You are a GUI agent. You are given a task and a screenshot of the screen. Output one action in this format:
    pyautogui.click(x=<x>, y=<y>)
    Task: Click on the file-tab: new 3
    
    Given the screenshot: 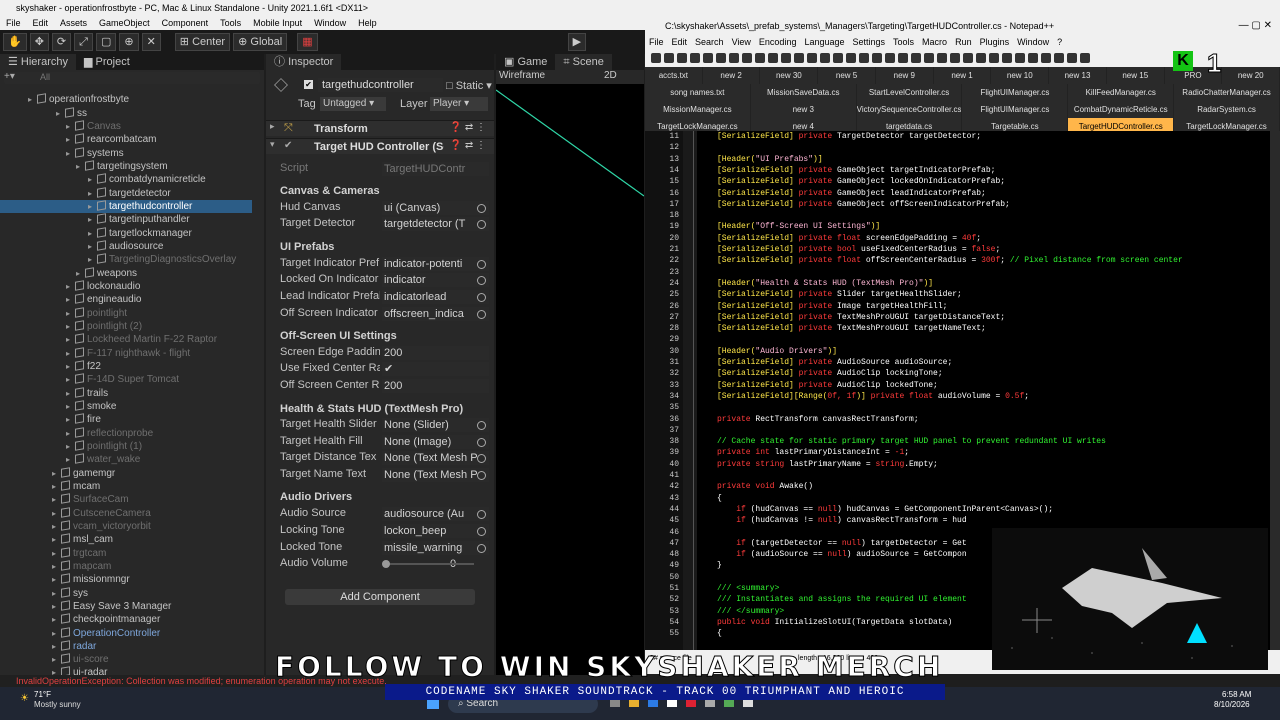 What is the action you would take?
    pyautogui.click(x=803, y=109)
    